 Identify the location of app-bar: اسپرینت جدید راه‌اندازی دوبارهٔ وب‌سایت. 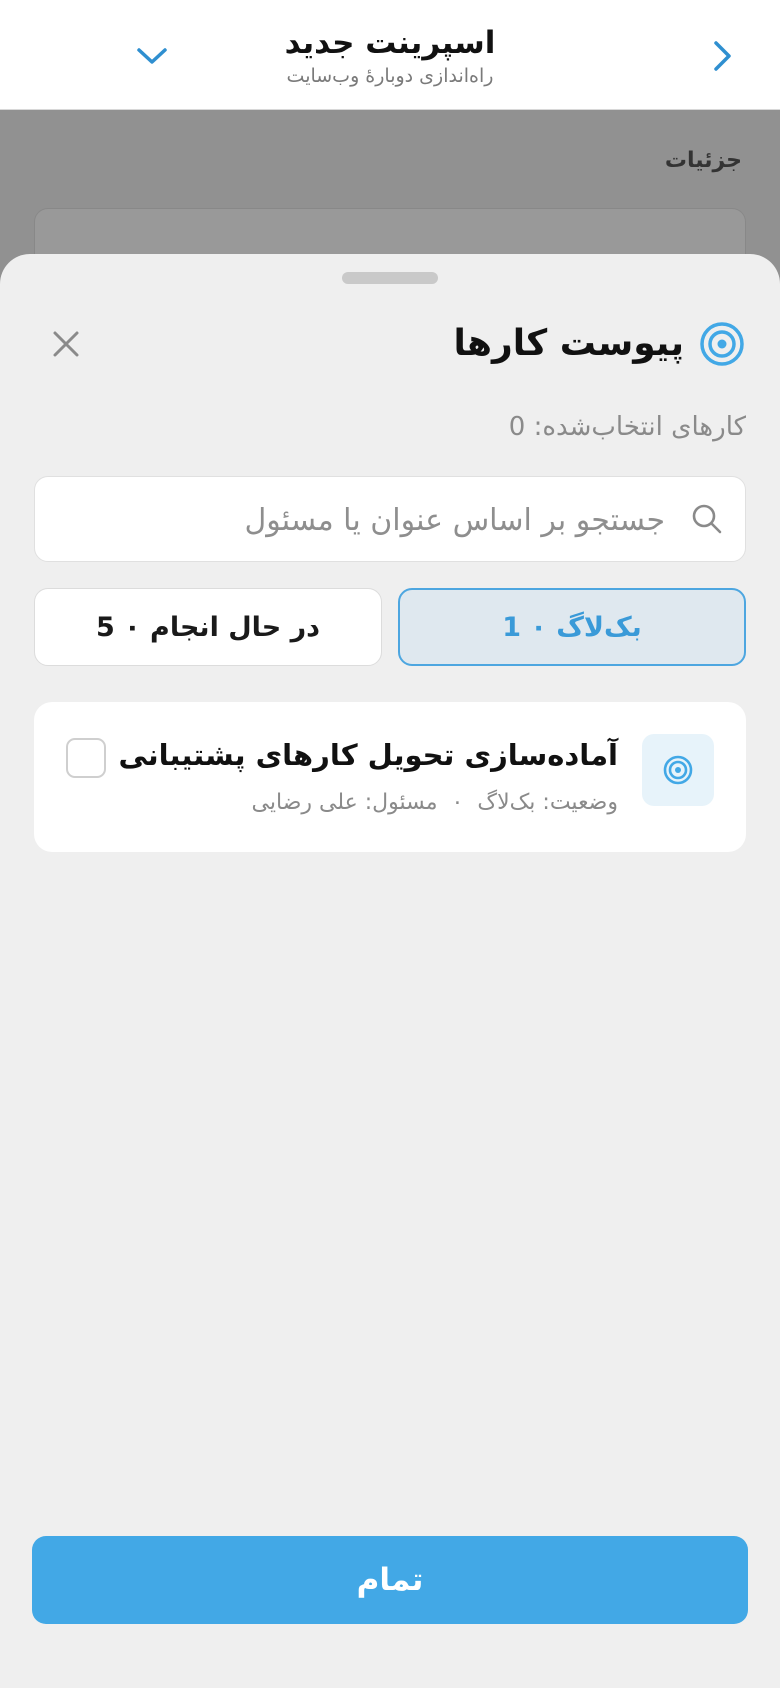
(390, 55).